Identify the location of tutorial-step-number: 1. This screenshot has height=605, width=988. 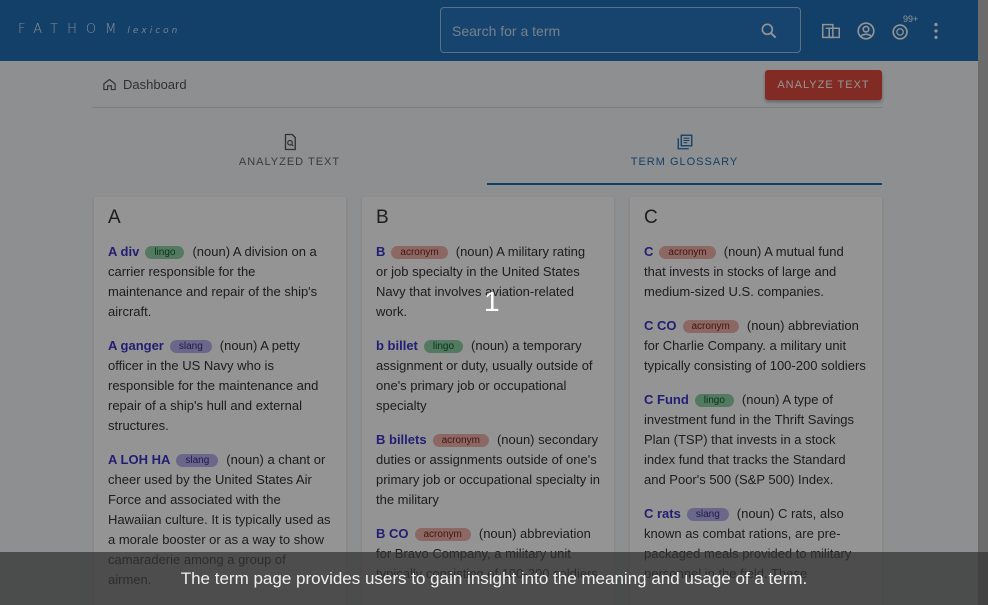
(492, 301).